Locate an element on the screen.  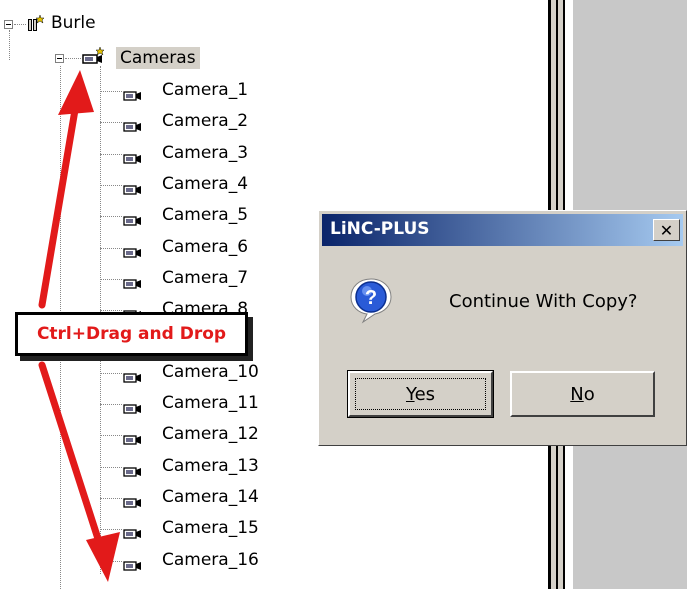
camera-item-label: Camera_5 is located at coordinates (205, 215).